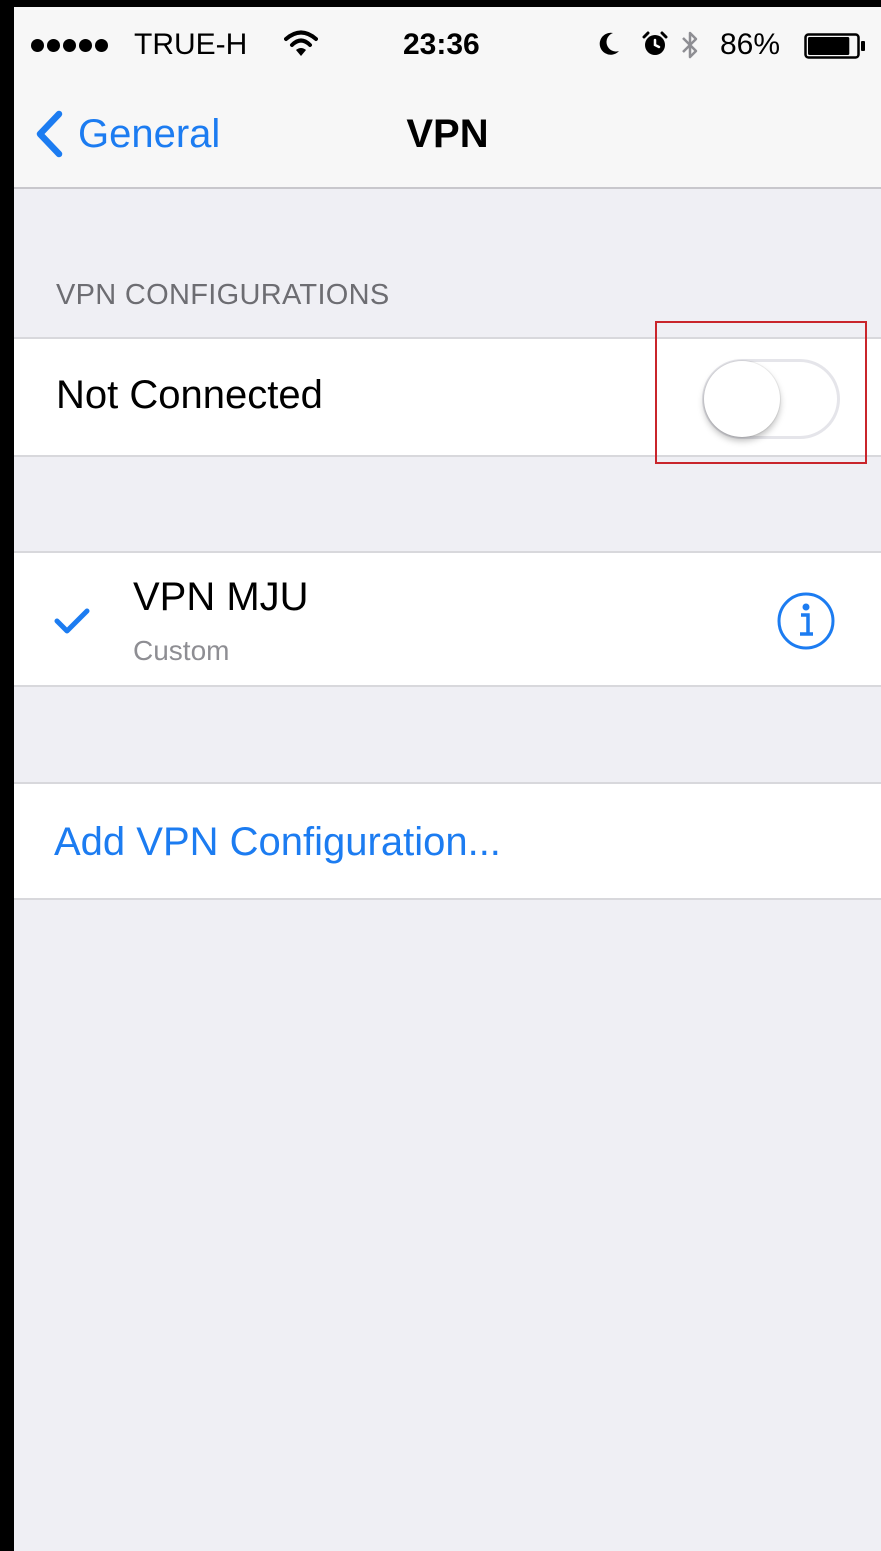 The width and height of the screenshot is (881, 1551). I want to click on vpn-type: Custom, so click(181, 650).